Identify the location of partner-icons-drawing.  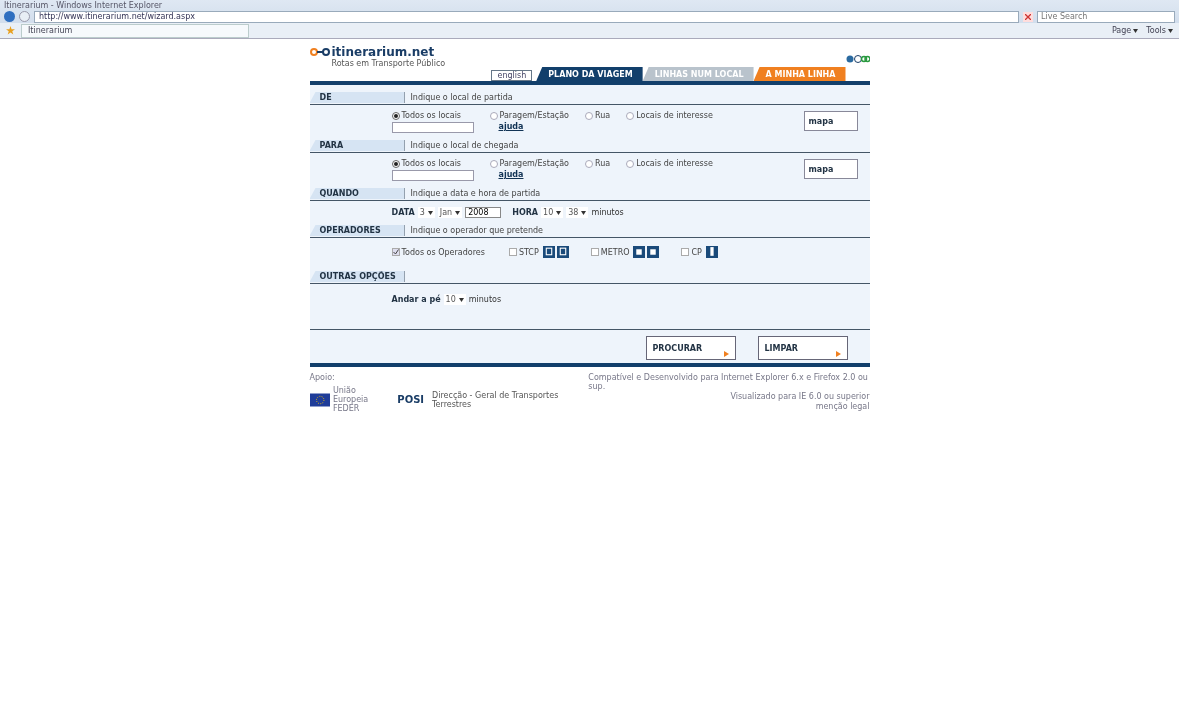
(857, 59).